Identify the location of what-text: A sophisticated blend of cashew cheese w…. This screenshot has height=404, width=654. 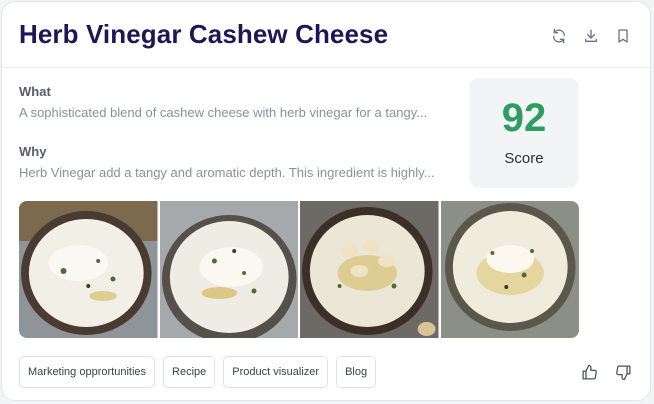
(223, 112).